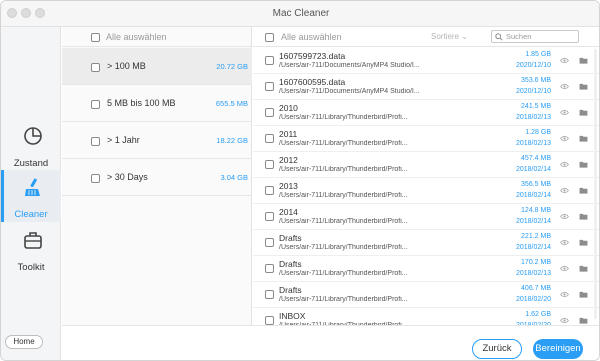 Image resolution: width=600 pixels, height=361 pixels. I want to click on category-name: > 1 Jahr, so click(123, 140).